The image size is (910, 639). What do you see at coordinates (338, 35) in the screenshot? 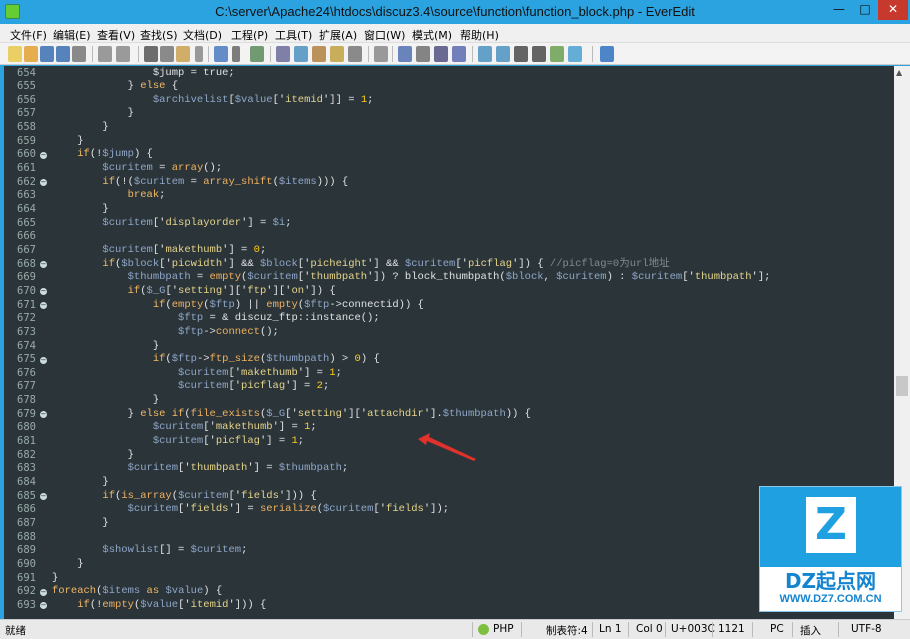
I see `menu-item-7: 扩展(A)` at bounding box center [338, 35].